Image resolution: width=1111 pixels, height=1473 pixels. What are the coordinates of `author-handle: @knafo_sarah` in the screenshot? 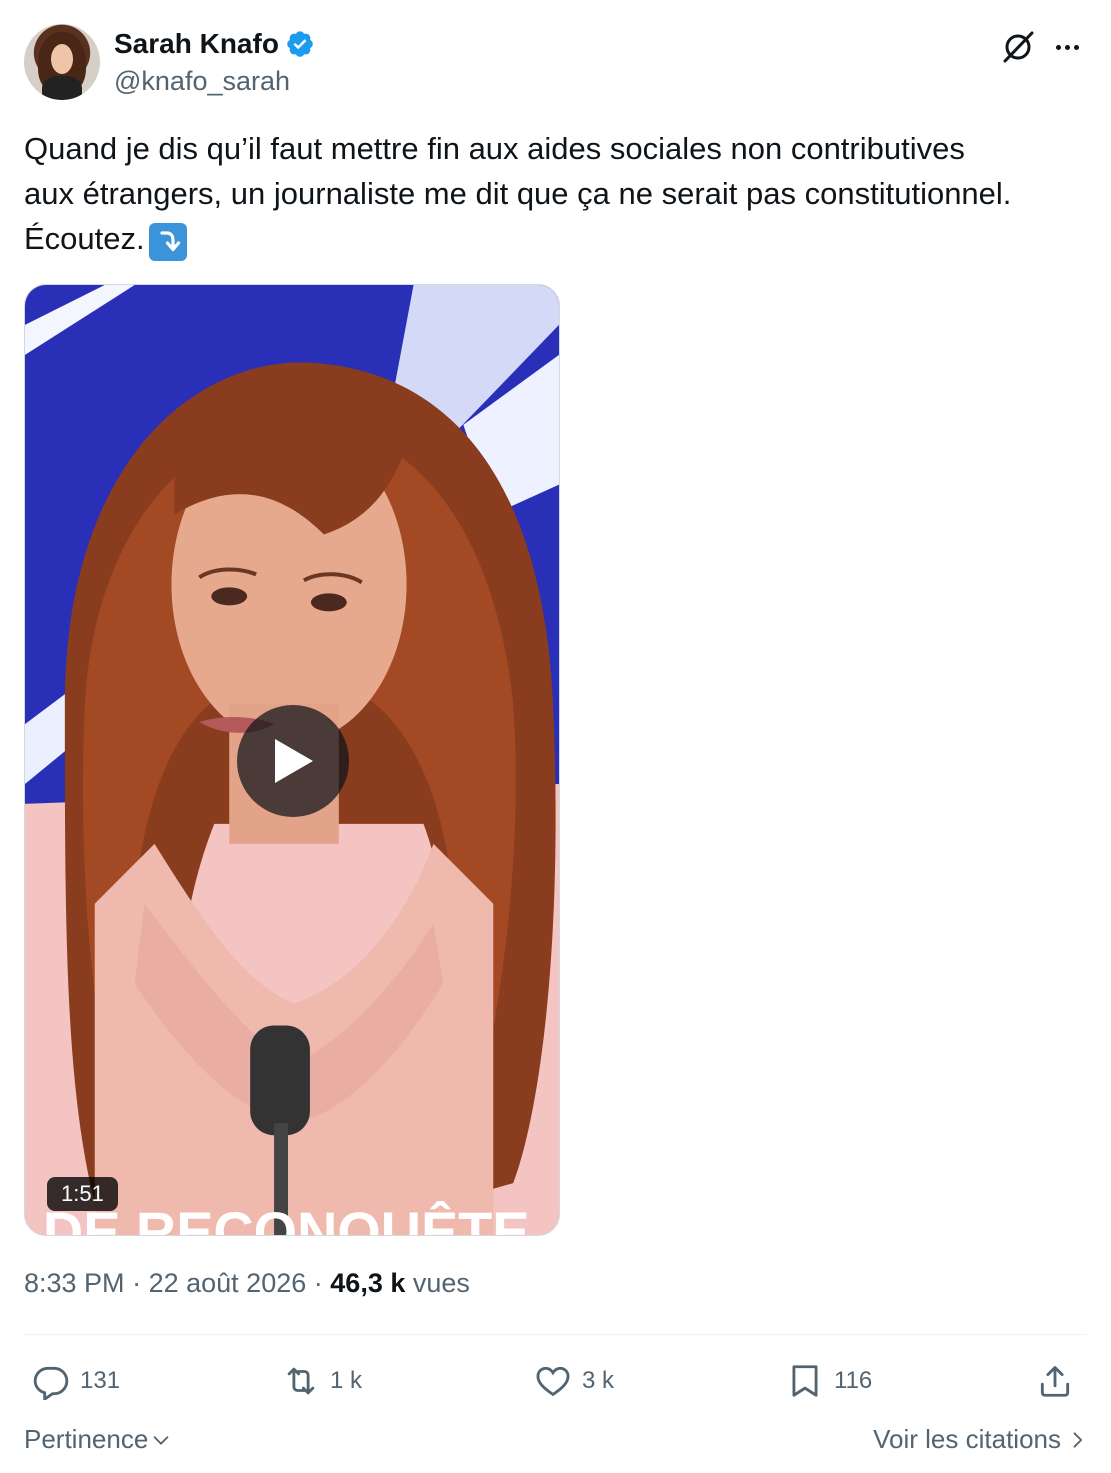 It's located at (202, 81).